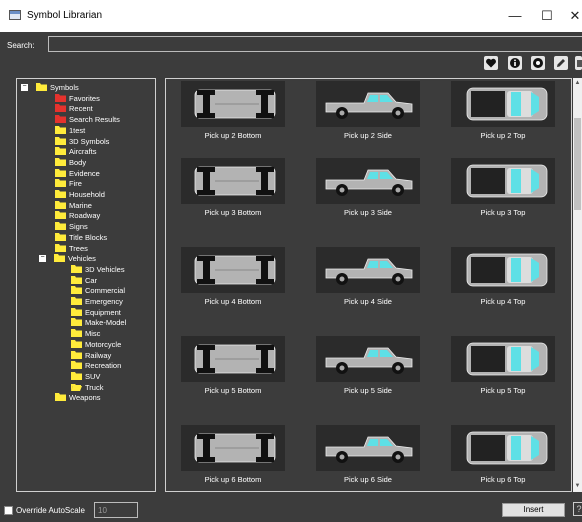 This screenshot has height=522, width=582. What do you see at coordinates (578, 63) in the screenshot?
I see `delete-button` at bounding box center [578, 63].